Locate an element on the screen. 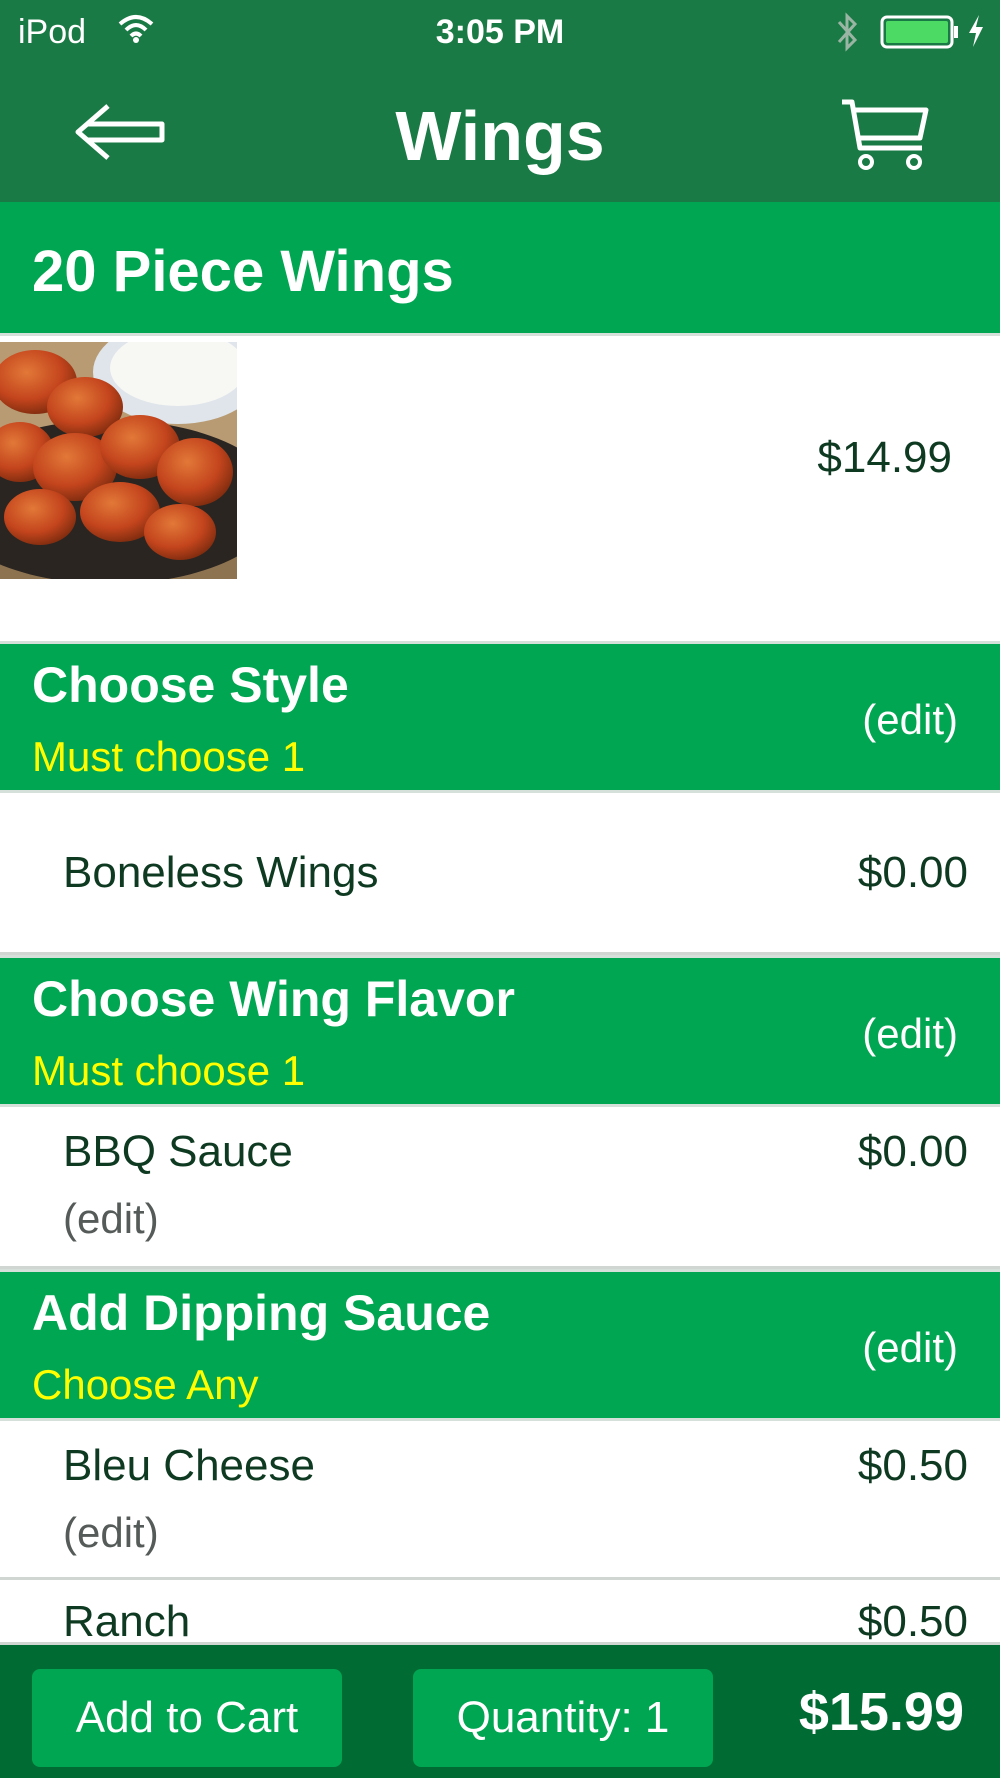 The image size is (1000, 1778). section-title: Add Dipping Sauce is located at coordinates (261, 1313).